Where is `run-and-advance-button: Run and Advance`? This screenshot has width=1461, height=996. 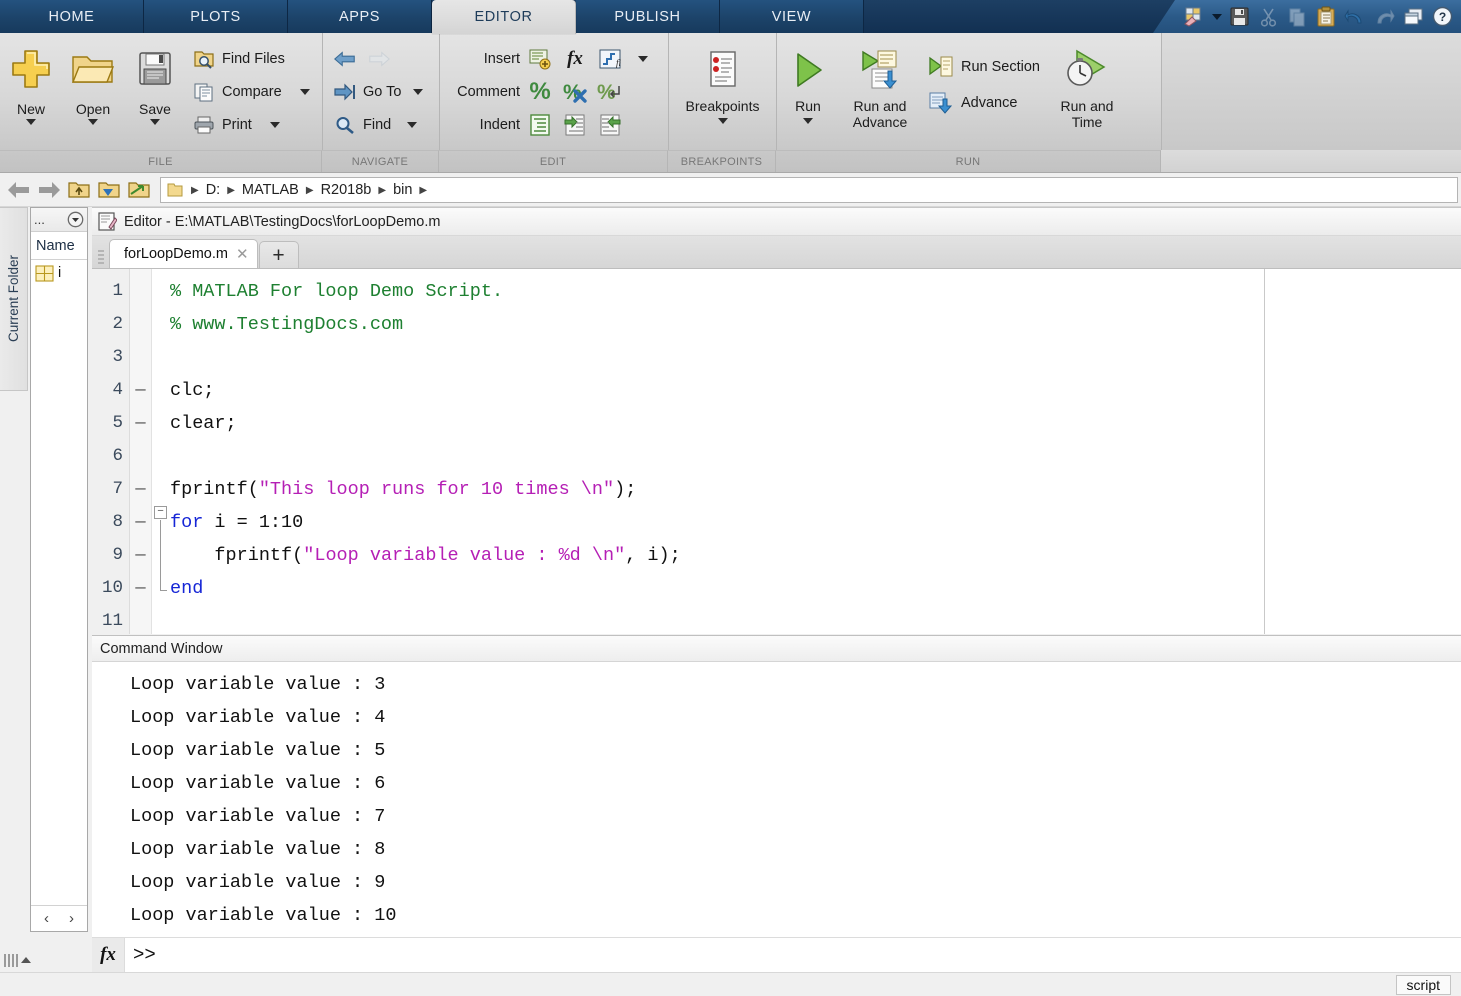 run-and-advance-button: Run and Advance is located at coordinates (880, 91).